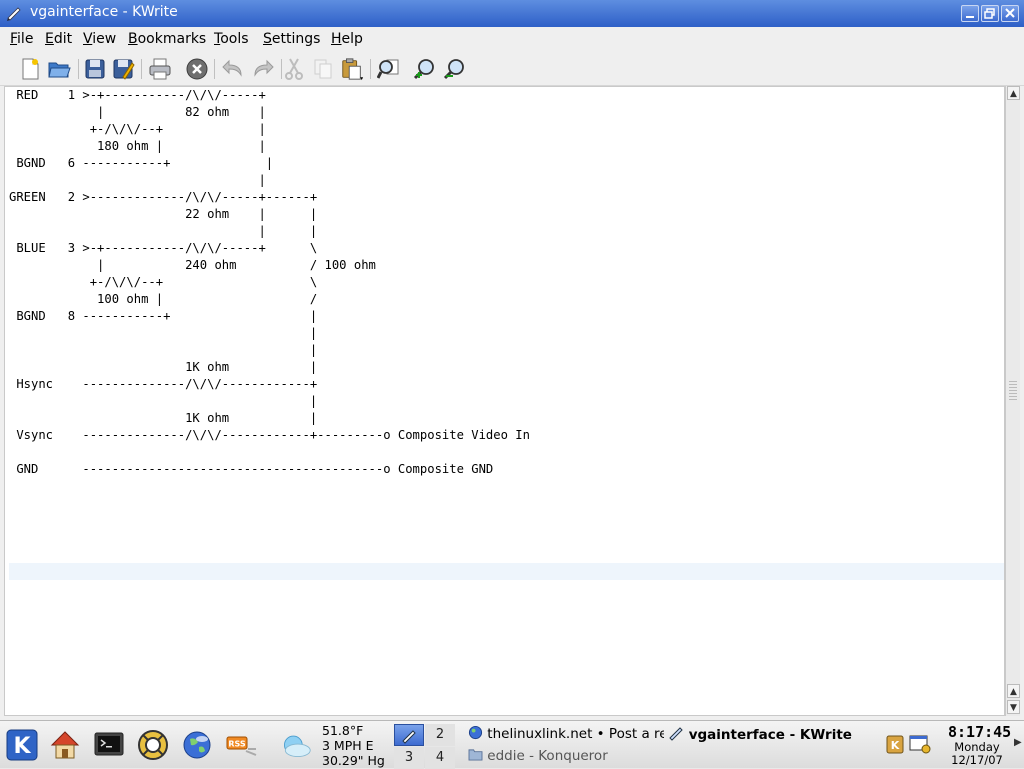  I want to click on rss-feed-icon: RSS, so click(242, 745).